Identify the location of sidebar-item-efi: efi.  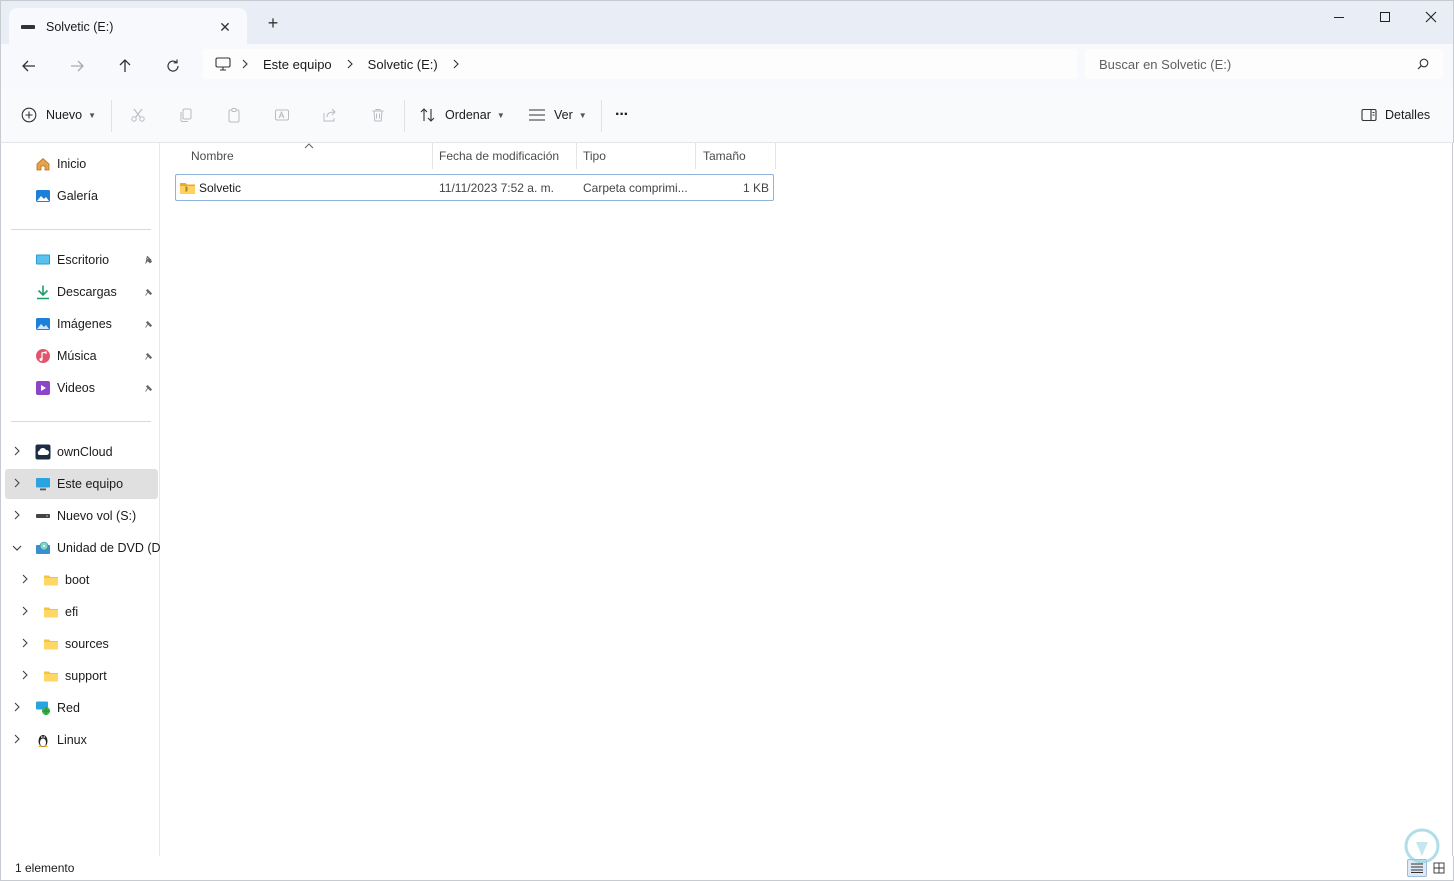
(81, 612).